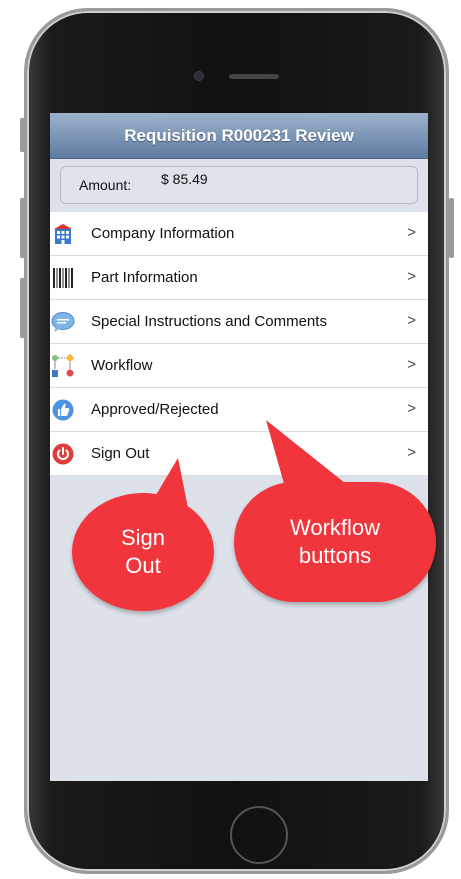 This screenshot has width=461, height=879. I want to click on sign-out-callout-line1: Sign, so click(143, 537).